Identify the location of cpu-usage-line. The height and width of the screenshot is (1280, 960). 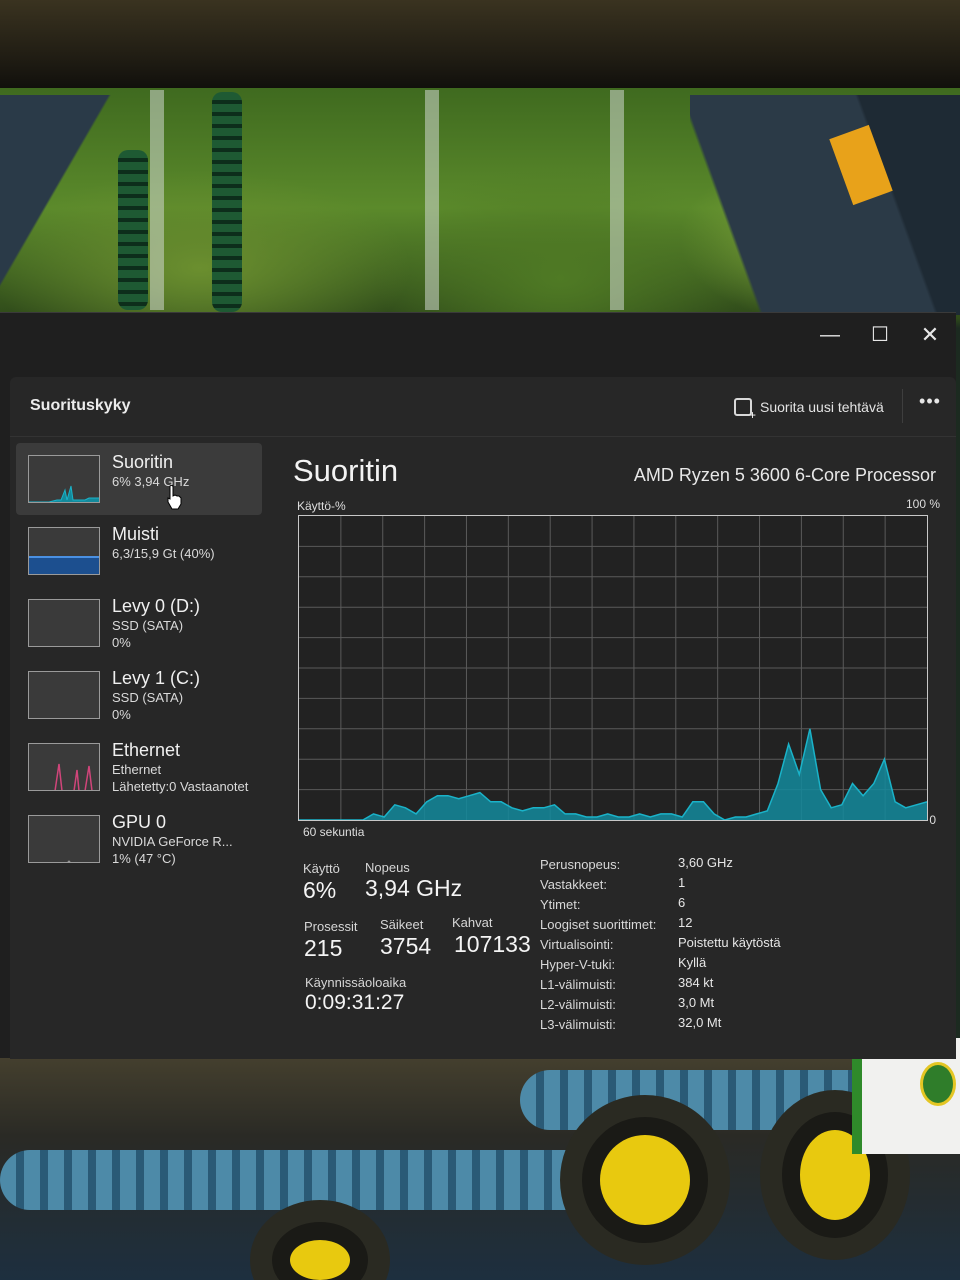
(613, 774).